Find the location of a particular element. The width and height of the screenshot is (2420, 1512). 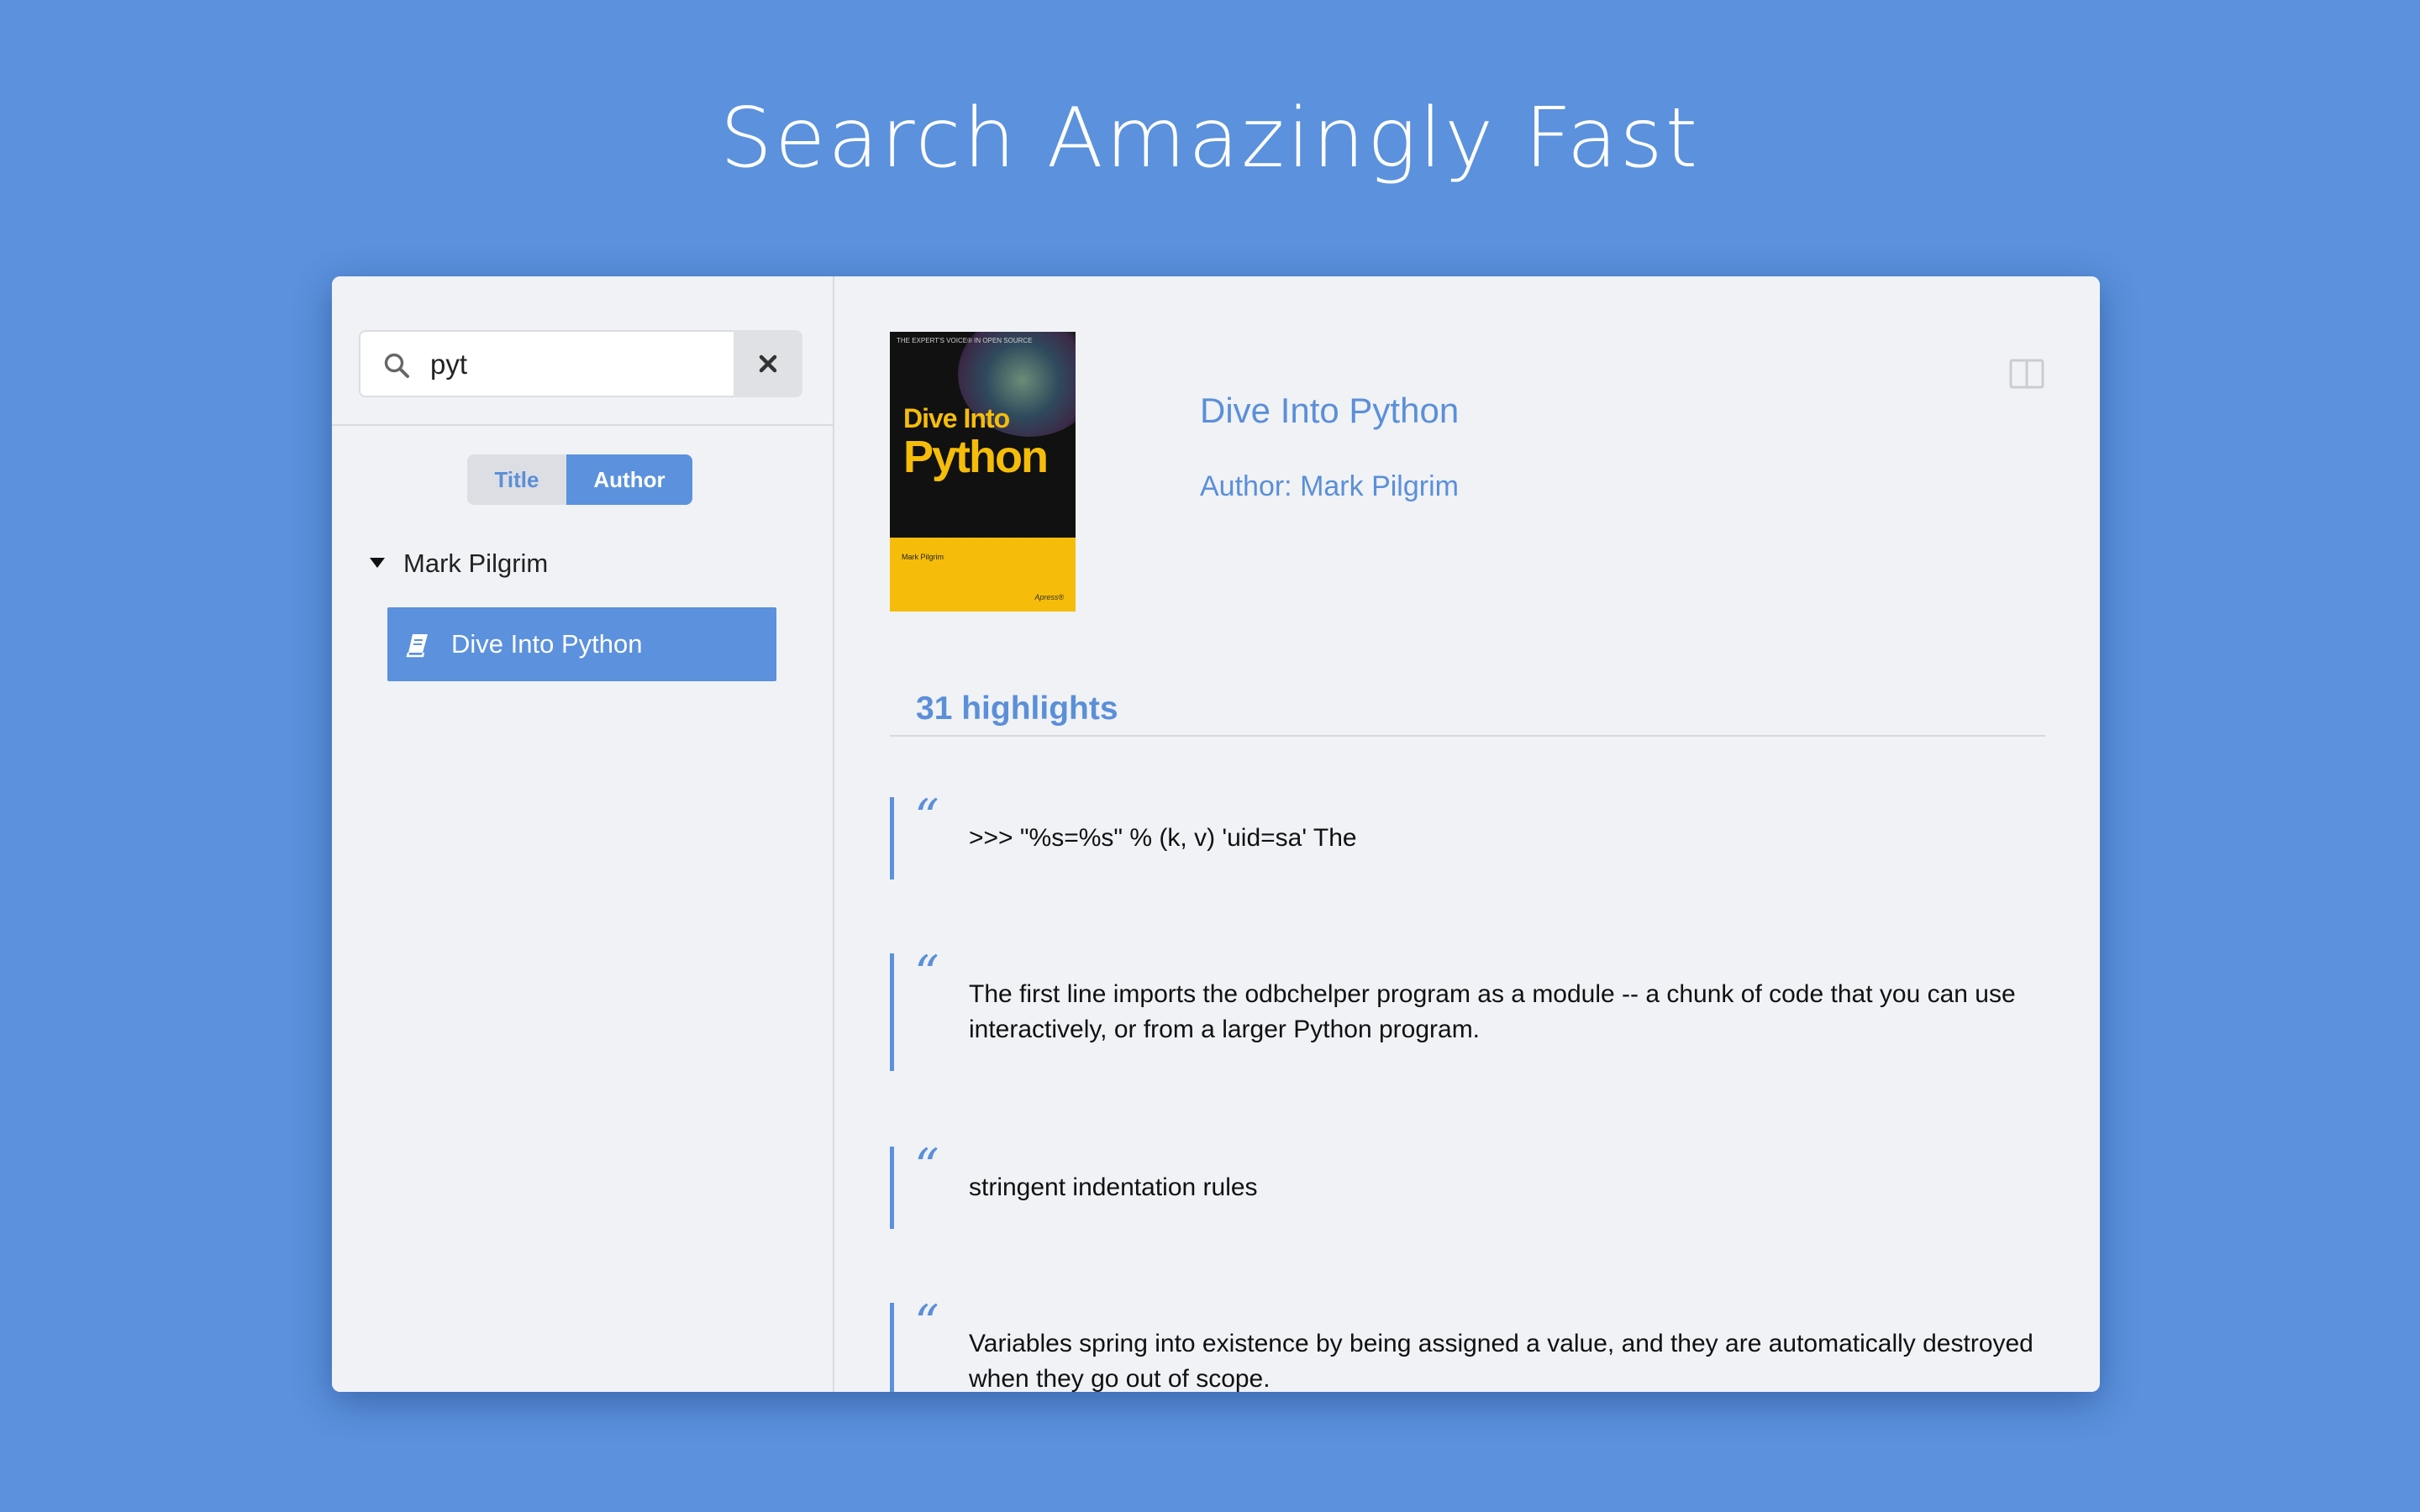

clear-search-button is located at coordinates (768, 363).